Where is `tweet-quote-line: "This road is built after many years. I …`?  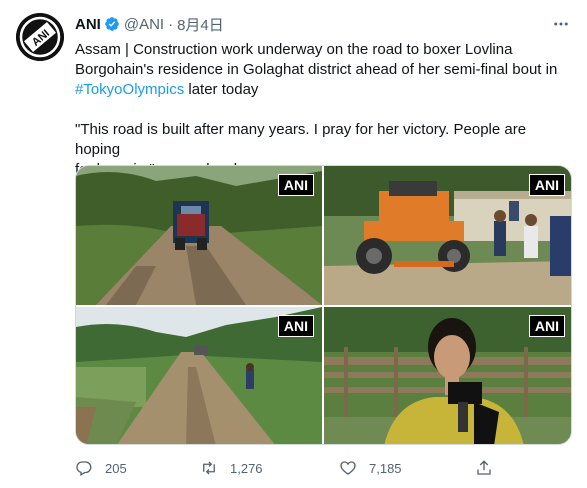
tweet-quote-line: "This road is built after many years. I … is located at coordinates (301, 139).